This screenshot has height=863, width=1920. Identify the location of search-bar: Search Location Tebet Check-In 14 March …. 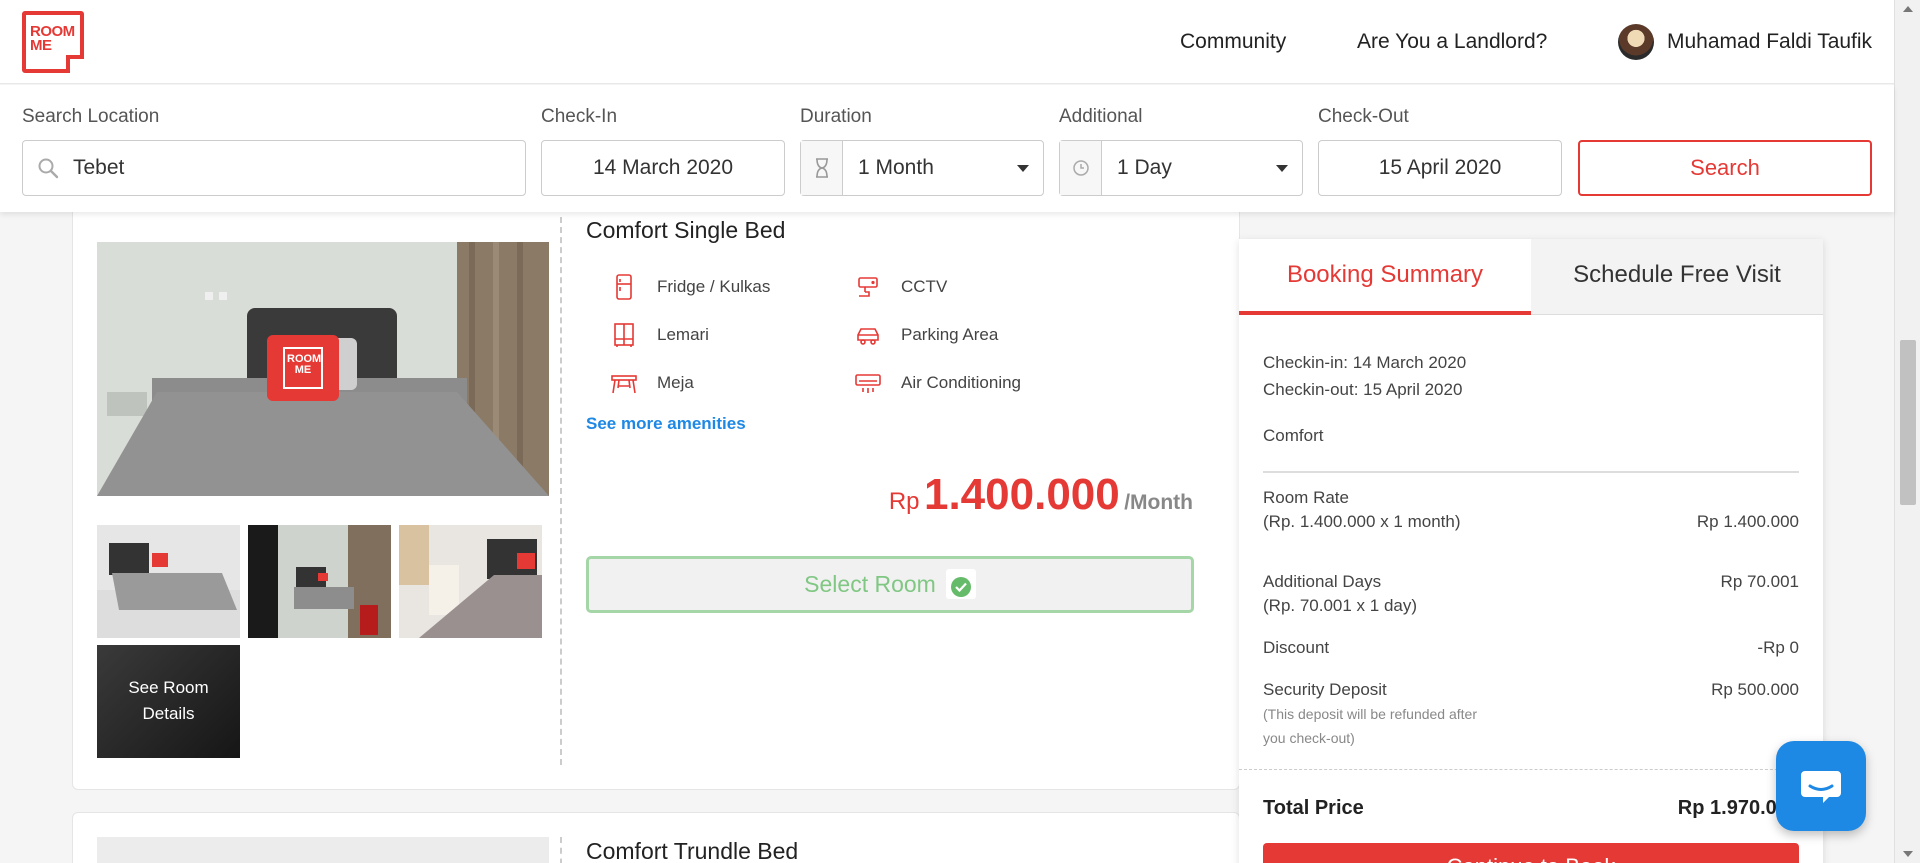
(947, 148).